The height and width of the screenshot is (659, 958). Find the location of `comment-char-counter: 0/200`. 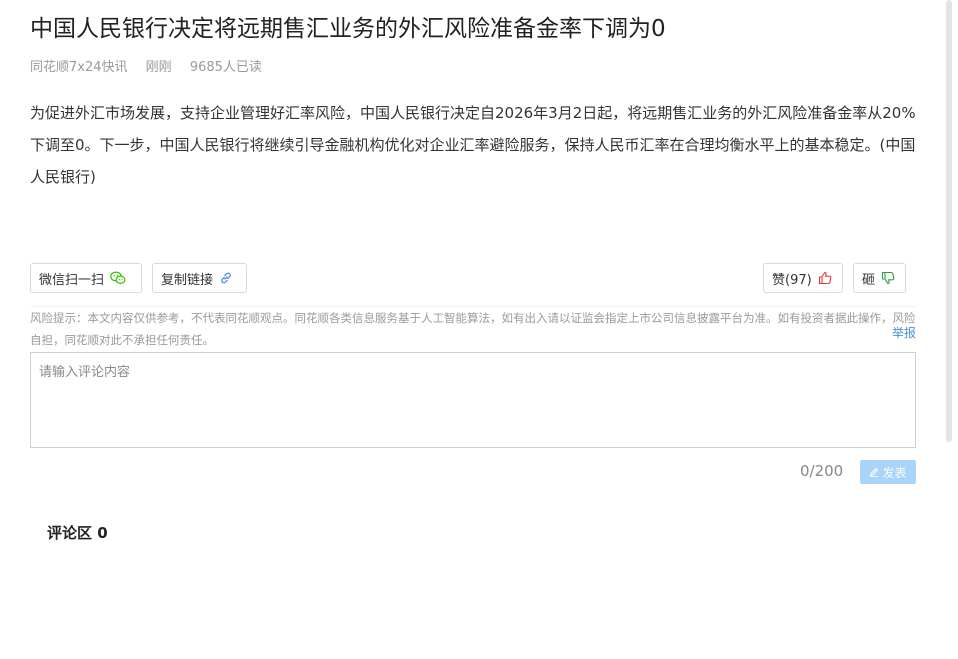

comment-char-counter: 0/200 is located at coordinates (822, 471).